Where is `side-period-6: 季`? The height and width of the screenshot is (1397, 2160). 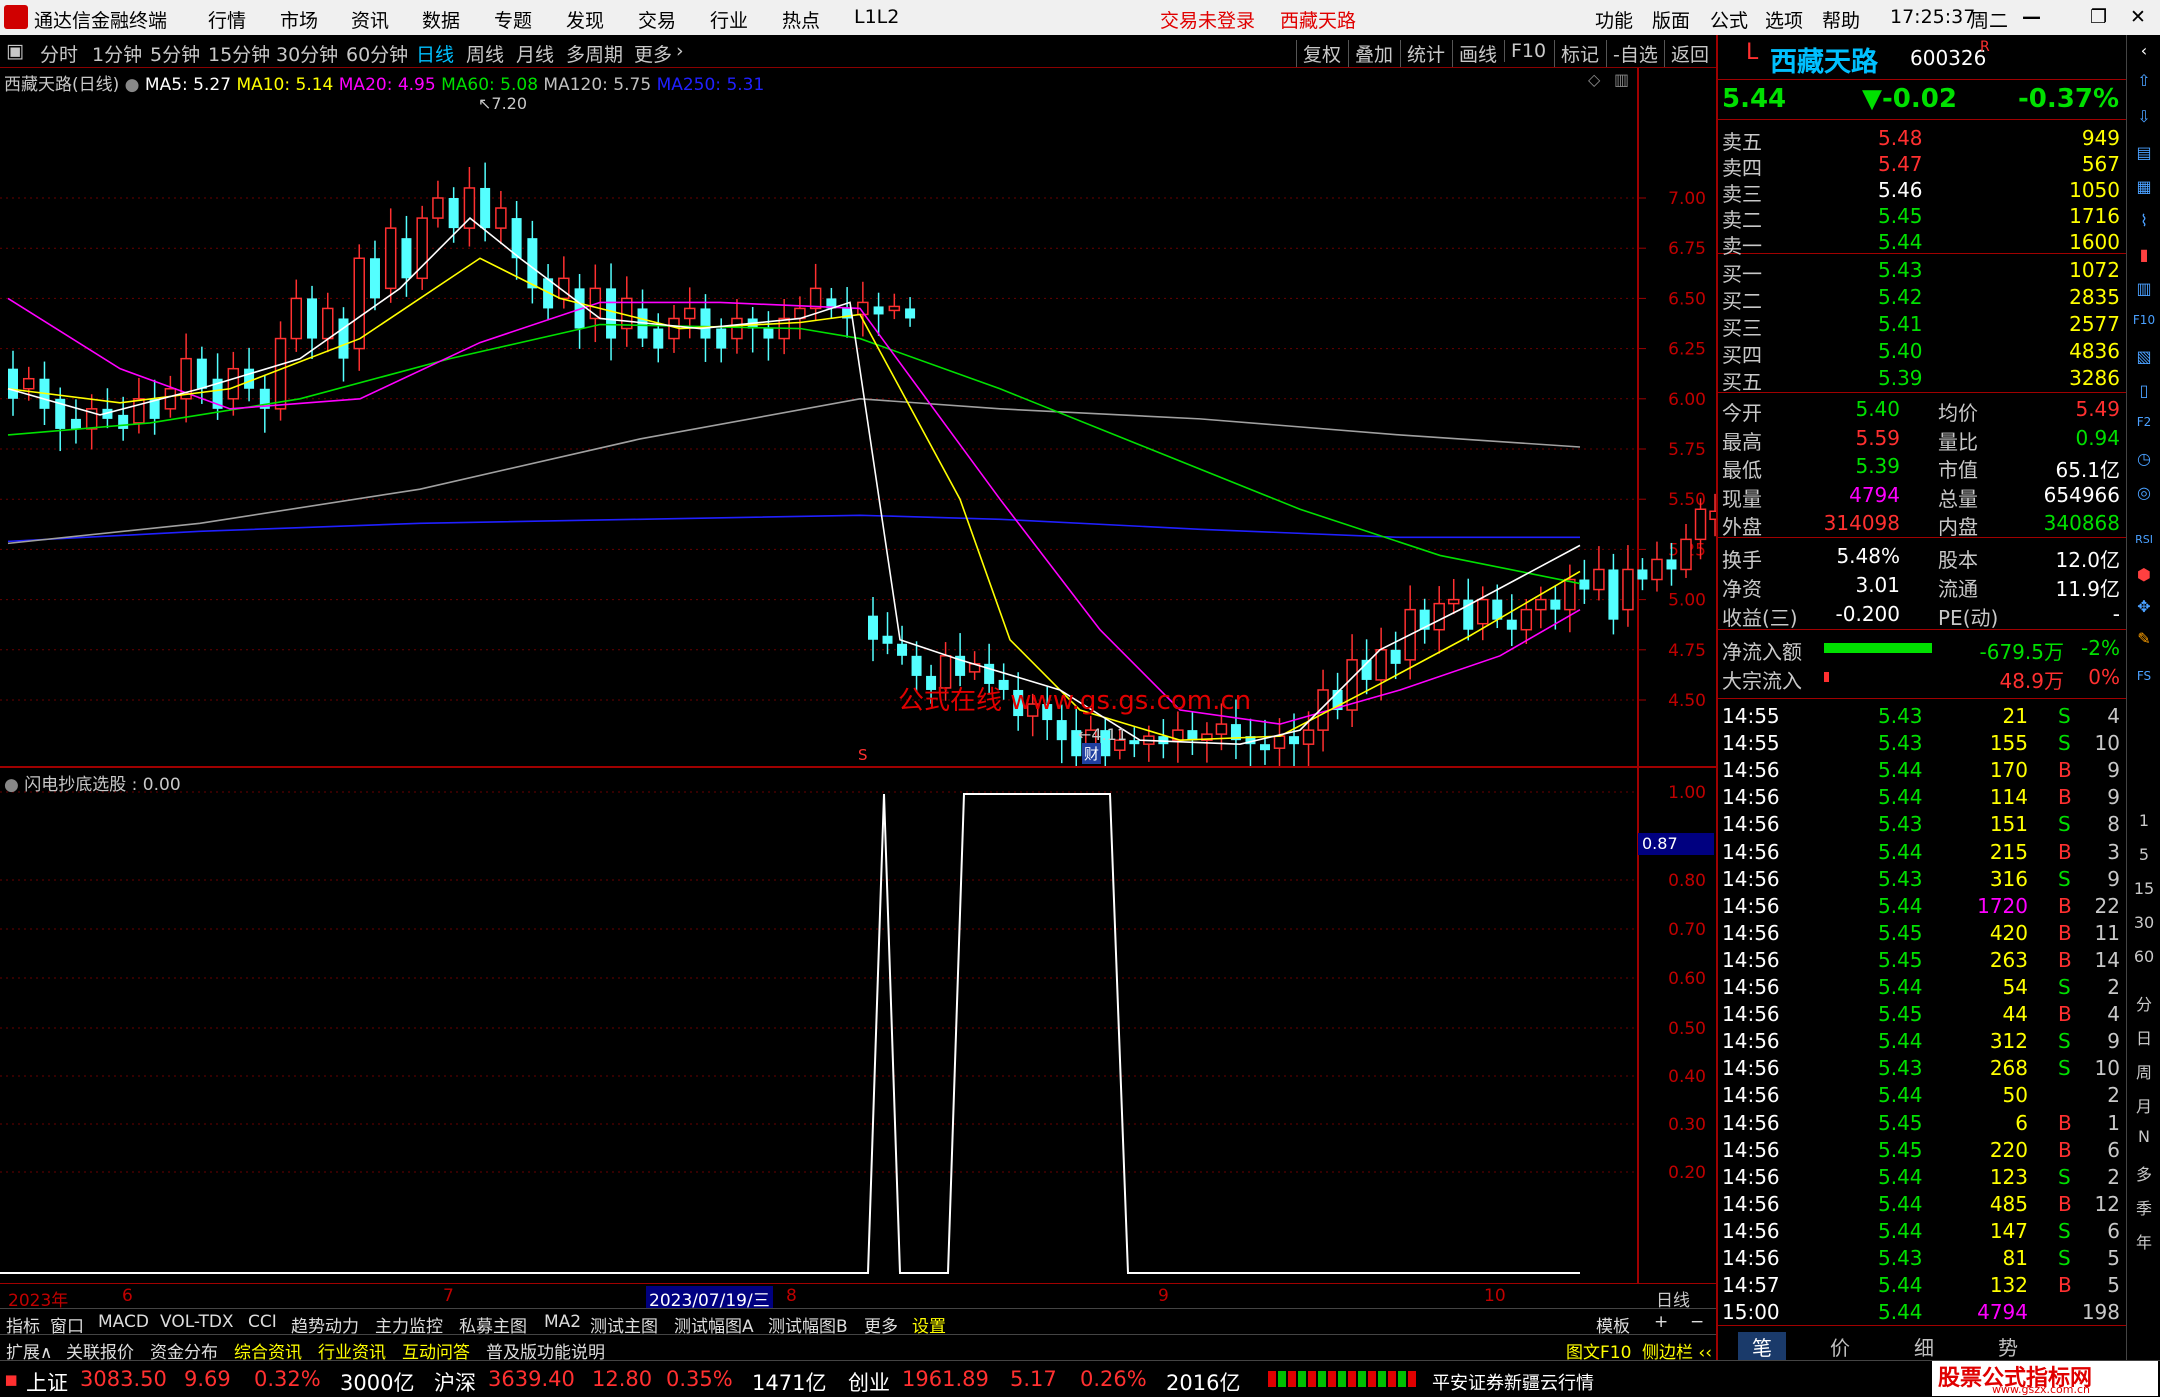
side-period-6: 季 is located at coordinates (2144, 1208).